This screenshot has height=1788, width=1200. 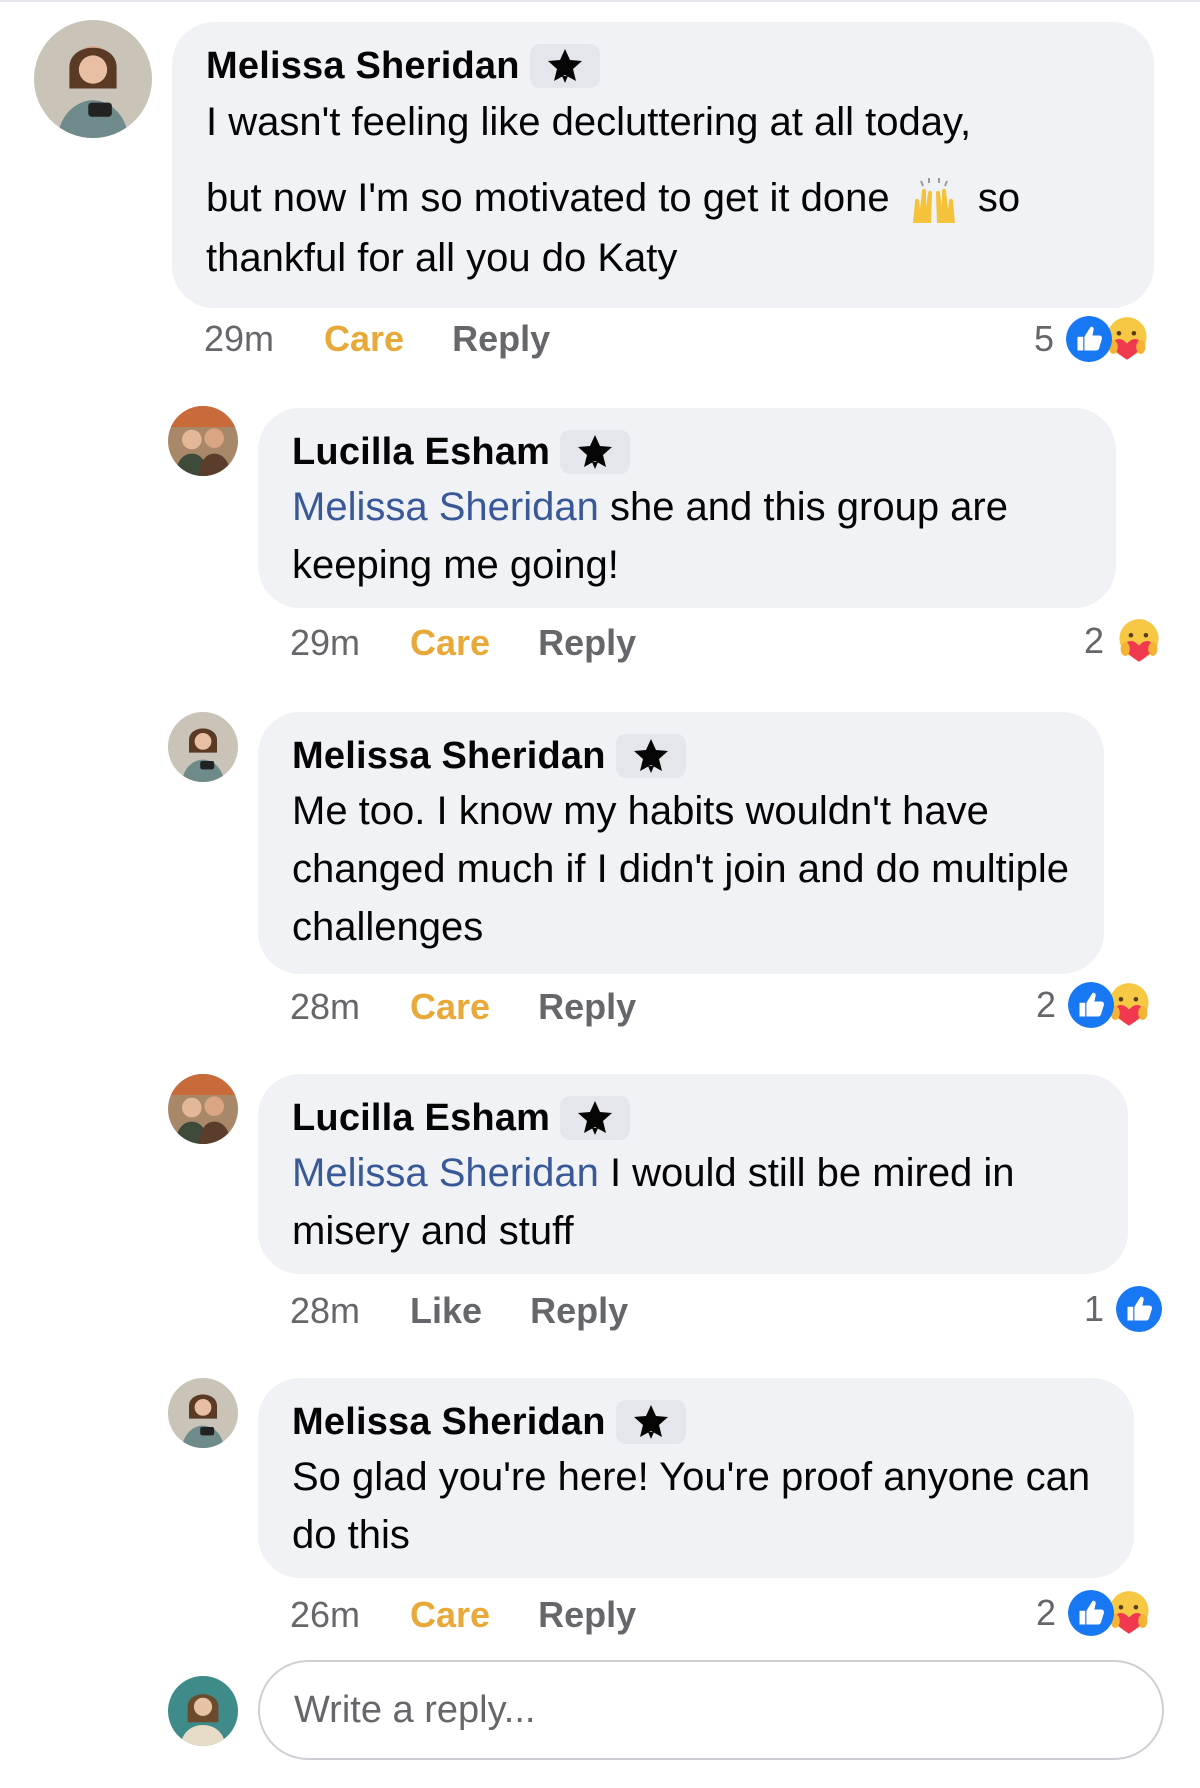 I want to click on current-user-avatar, so click(x=203, y=1711).